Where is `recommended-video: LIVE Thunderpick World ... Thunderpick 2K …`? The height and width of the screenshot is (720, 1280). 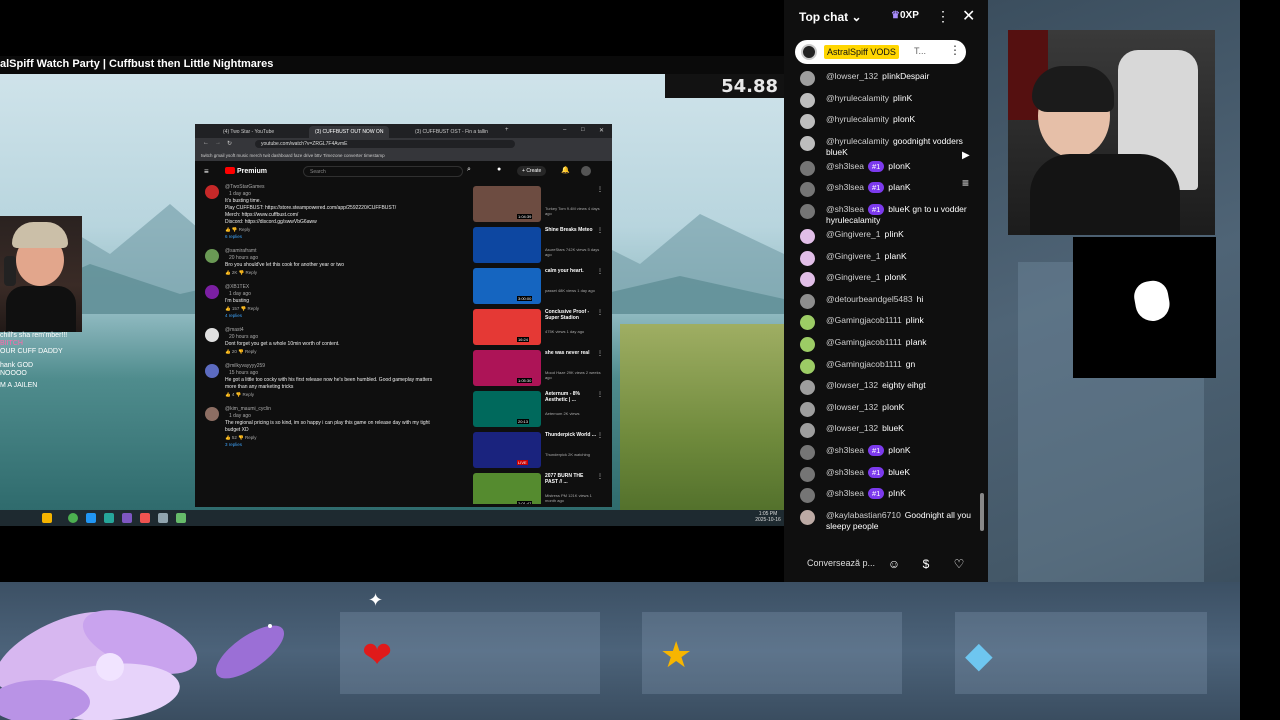 recommended-video: LIVE Thunderpick World ... Thunderpick 2K … is located at coordinates (539, 450).